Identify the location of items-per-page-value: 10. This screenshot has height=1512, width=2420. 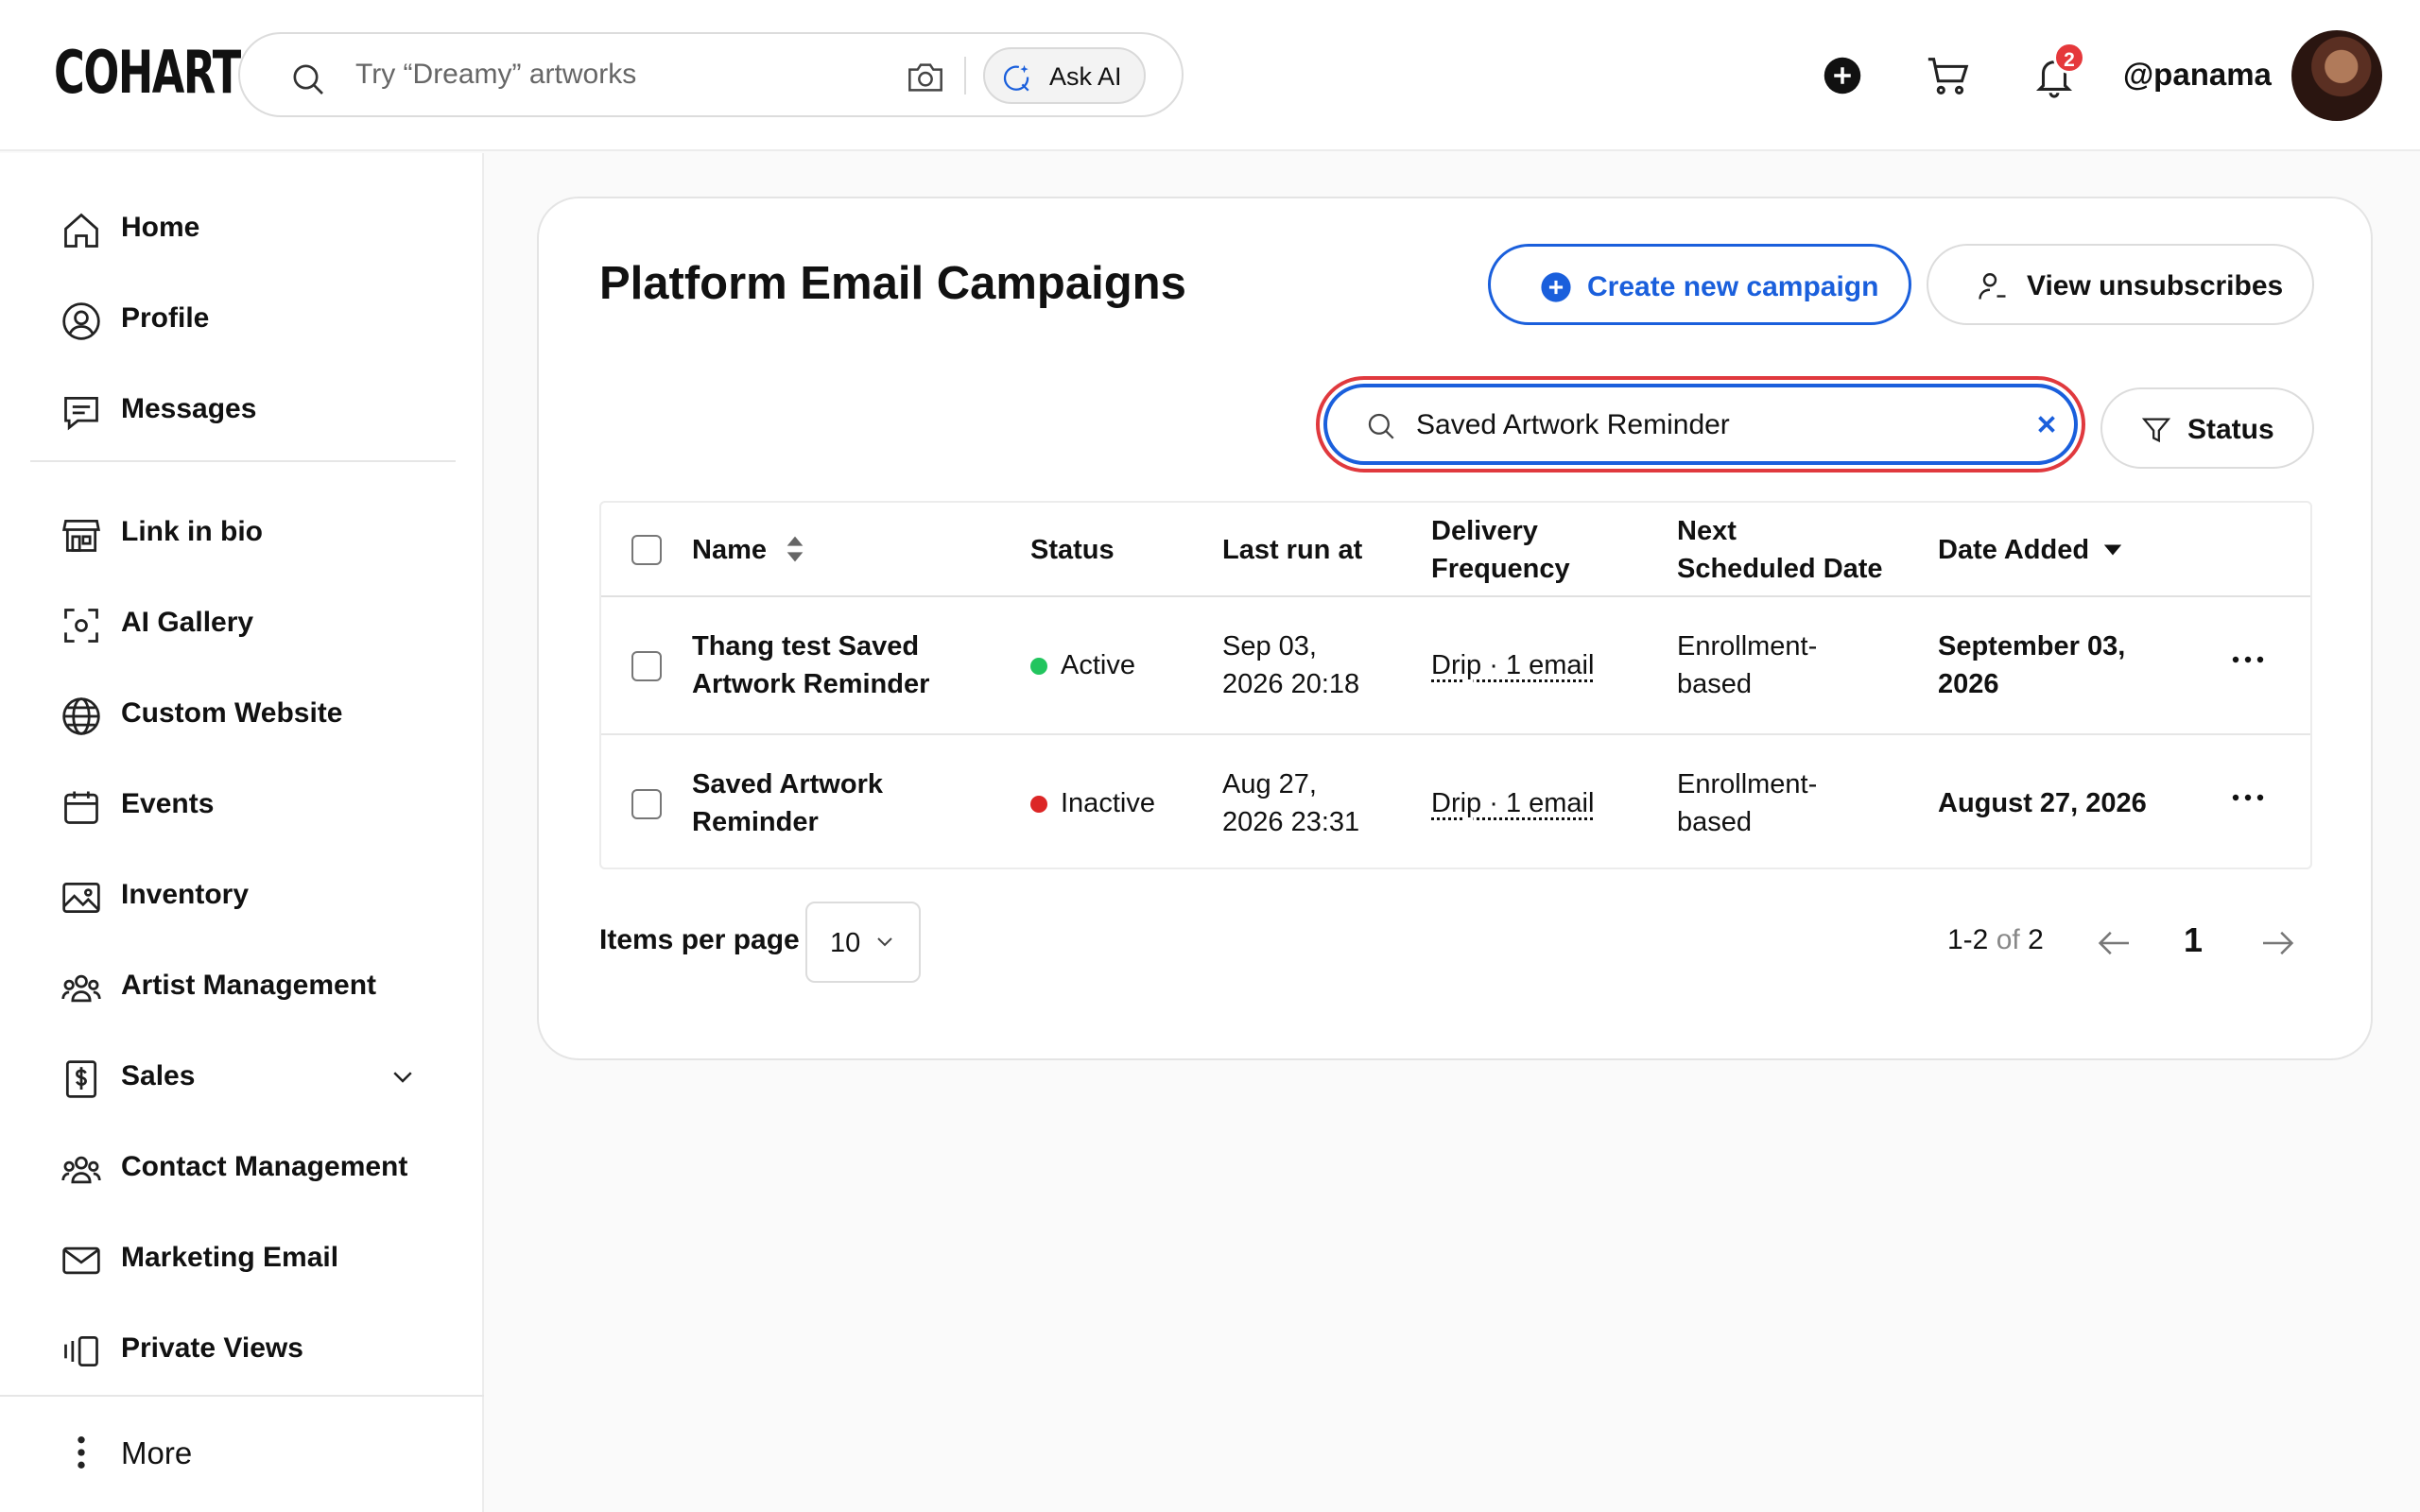
(845, 943).